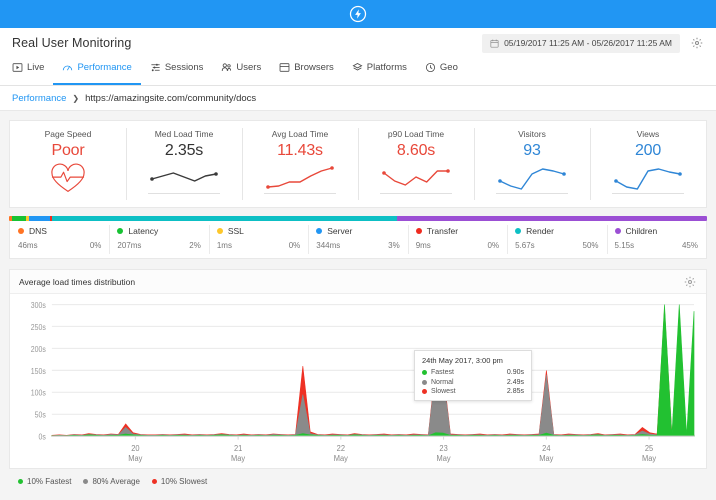  I want to click on breakdown-time: 207ms, so click(129, 245).